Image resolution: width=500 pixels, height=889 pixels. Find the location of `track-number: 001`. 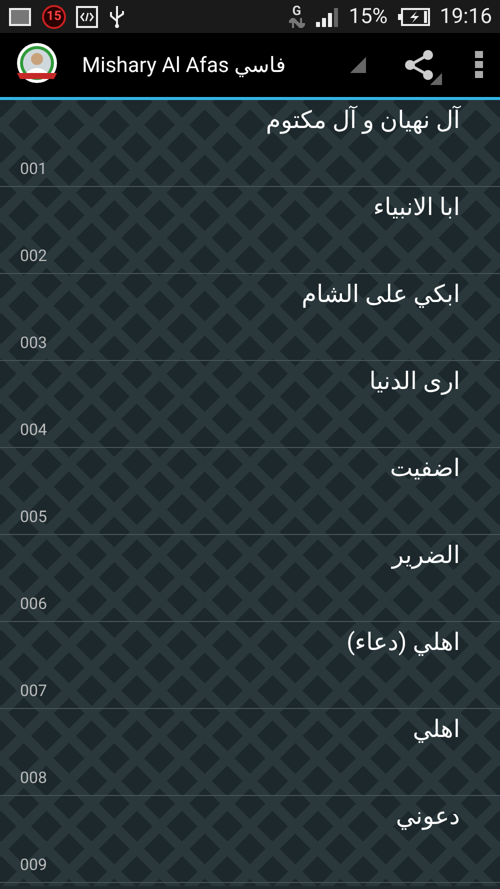

track-number: 001 is located at coordinates (33, 168).